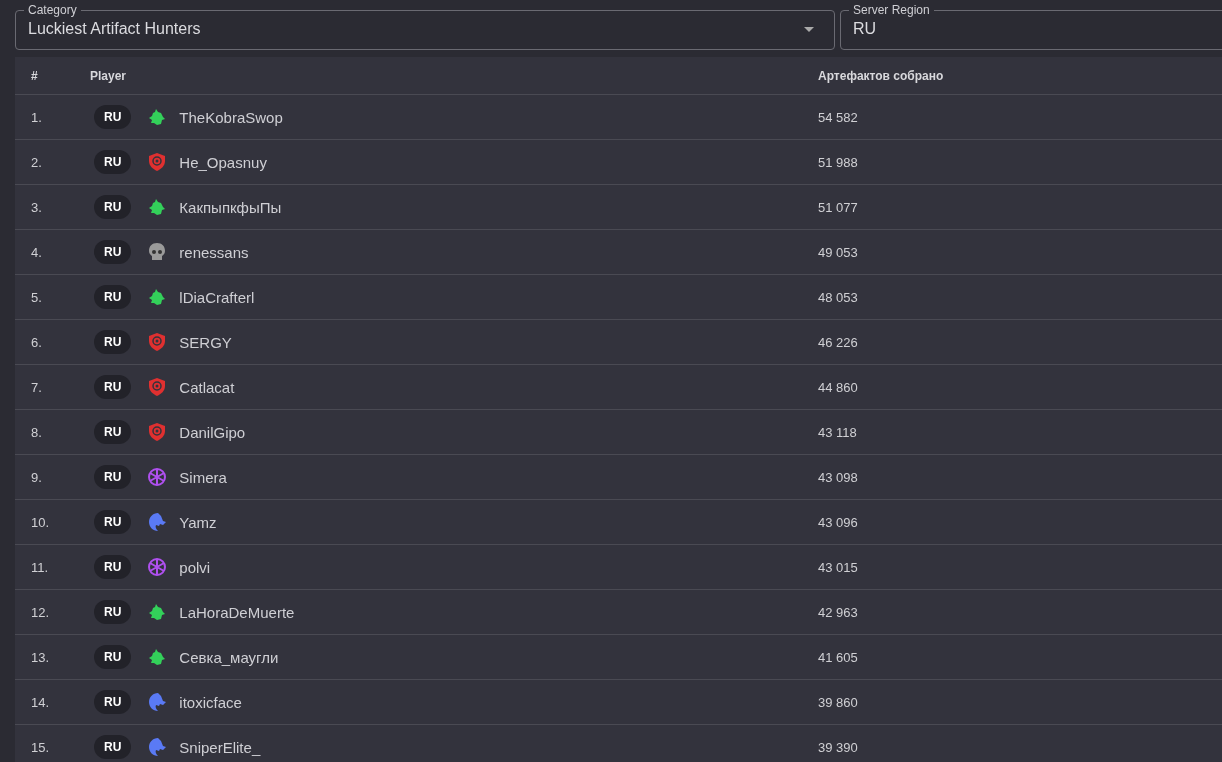 This screenshot has width=1222, height=762. I want to click on rank-text: 13., so click(40, 657).